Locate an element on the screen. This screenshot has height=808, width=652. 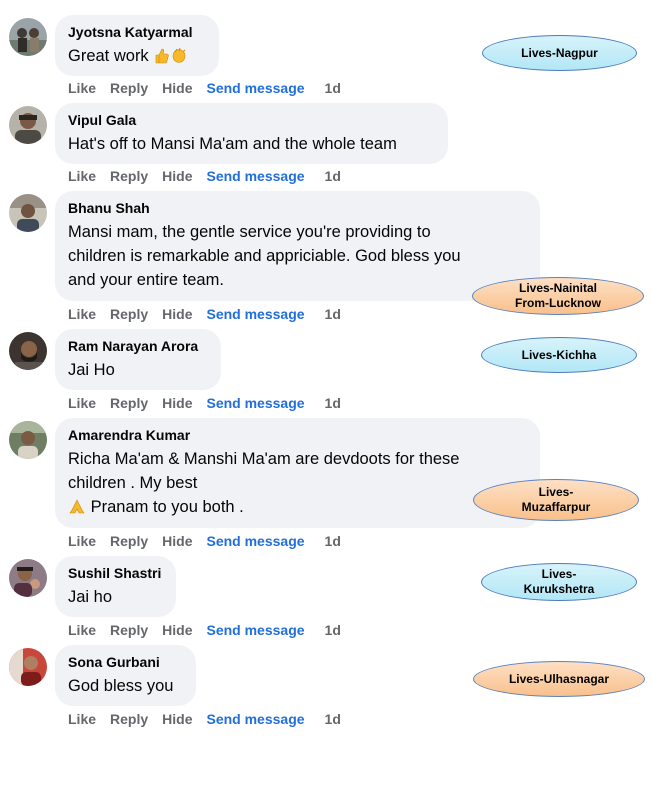
location-tag-text: Lives-Nagpur is located at coordinates (559, 52).